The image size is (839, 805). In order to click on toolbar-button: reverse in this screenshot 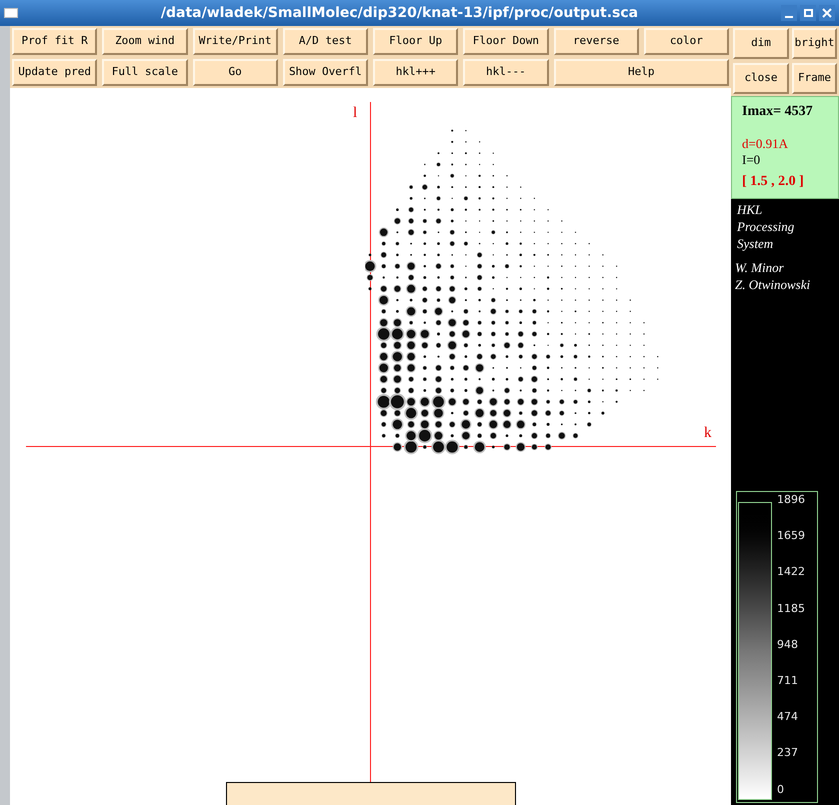, I will do `click(596, 41)`.